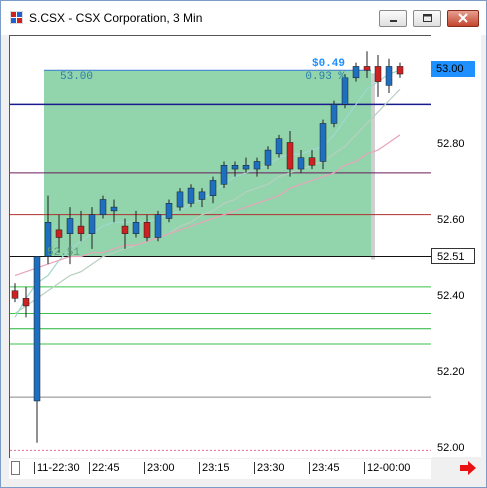  What do you see at coordinates (116, 18) in the screenshot?
I see `window-title: S.CSX - CSX Corporation, 3 Min` at bounding box center [116, 18].